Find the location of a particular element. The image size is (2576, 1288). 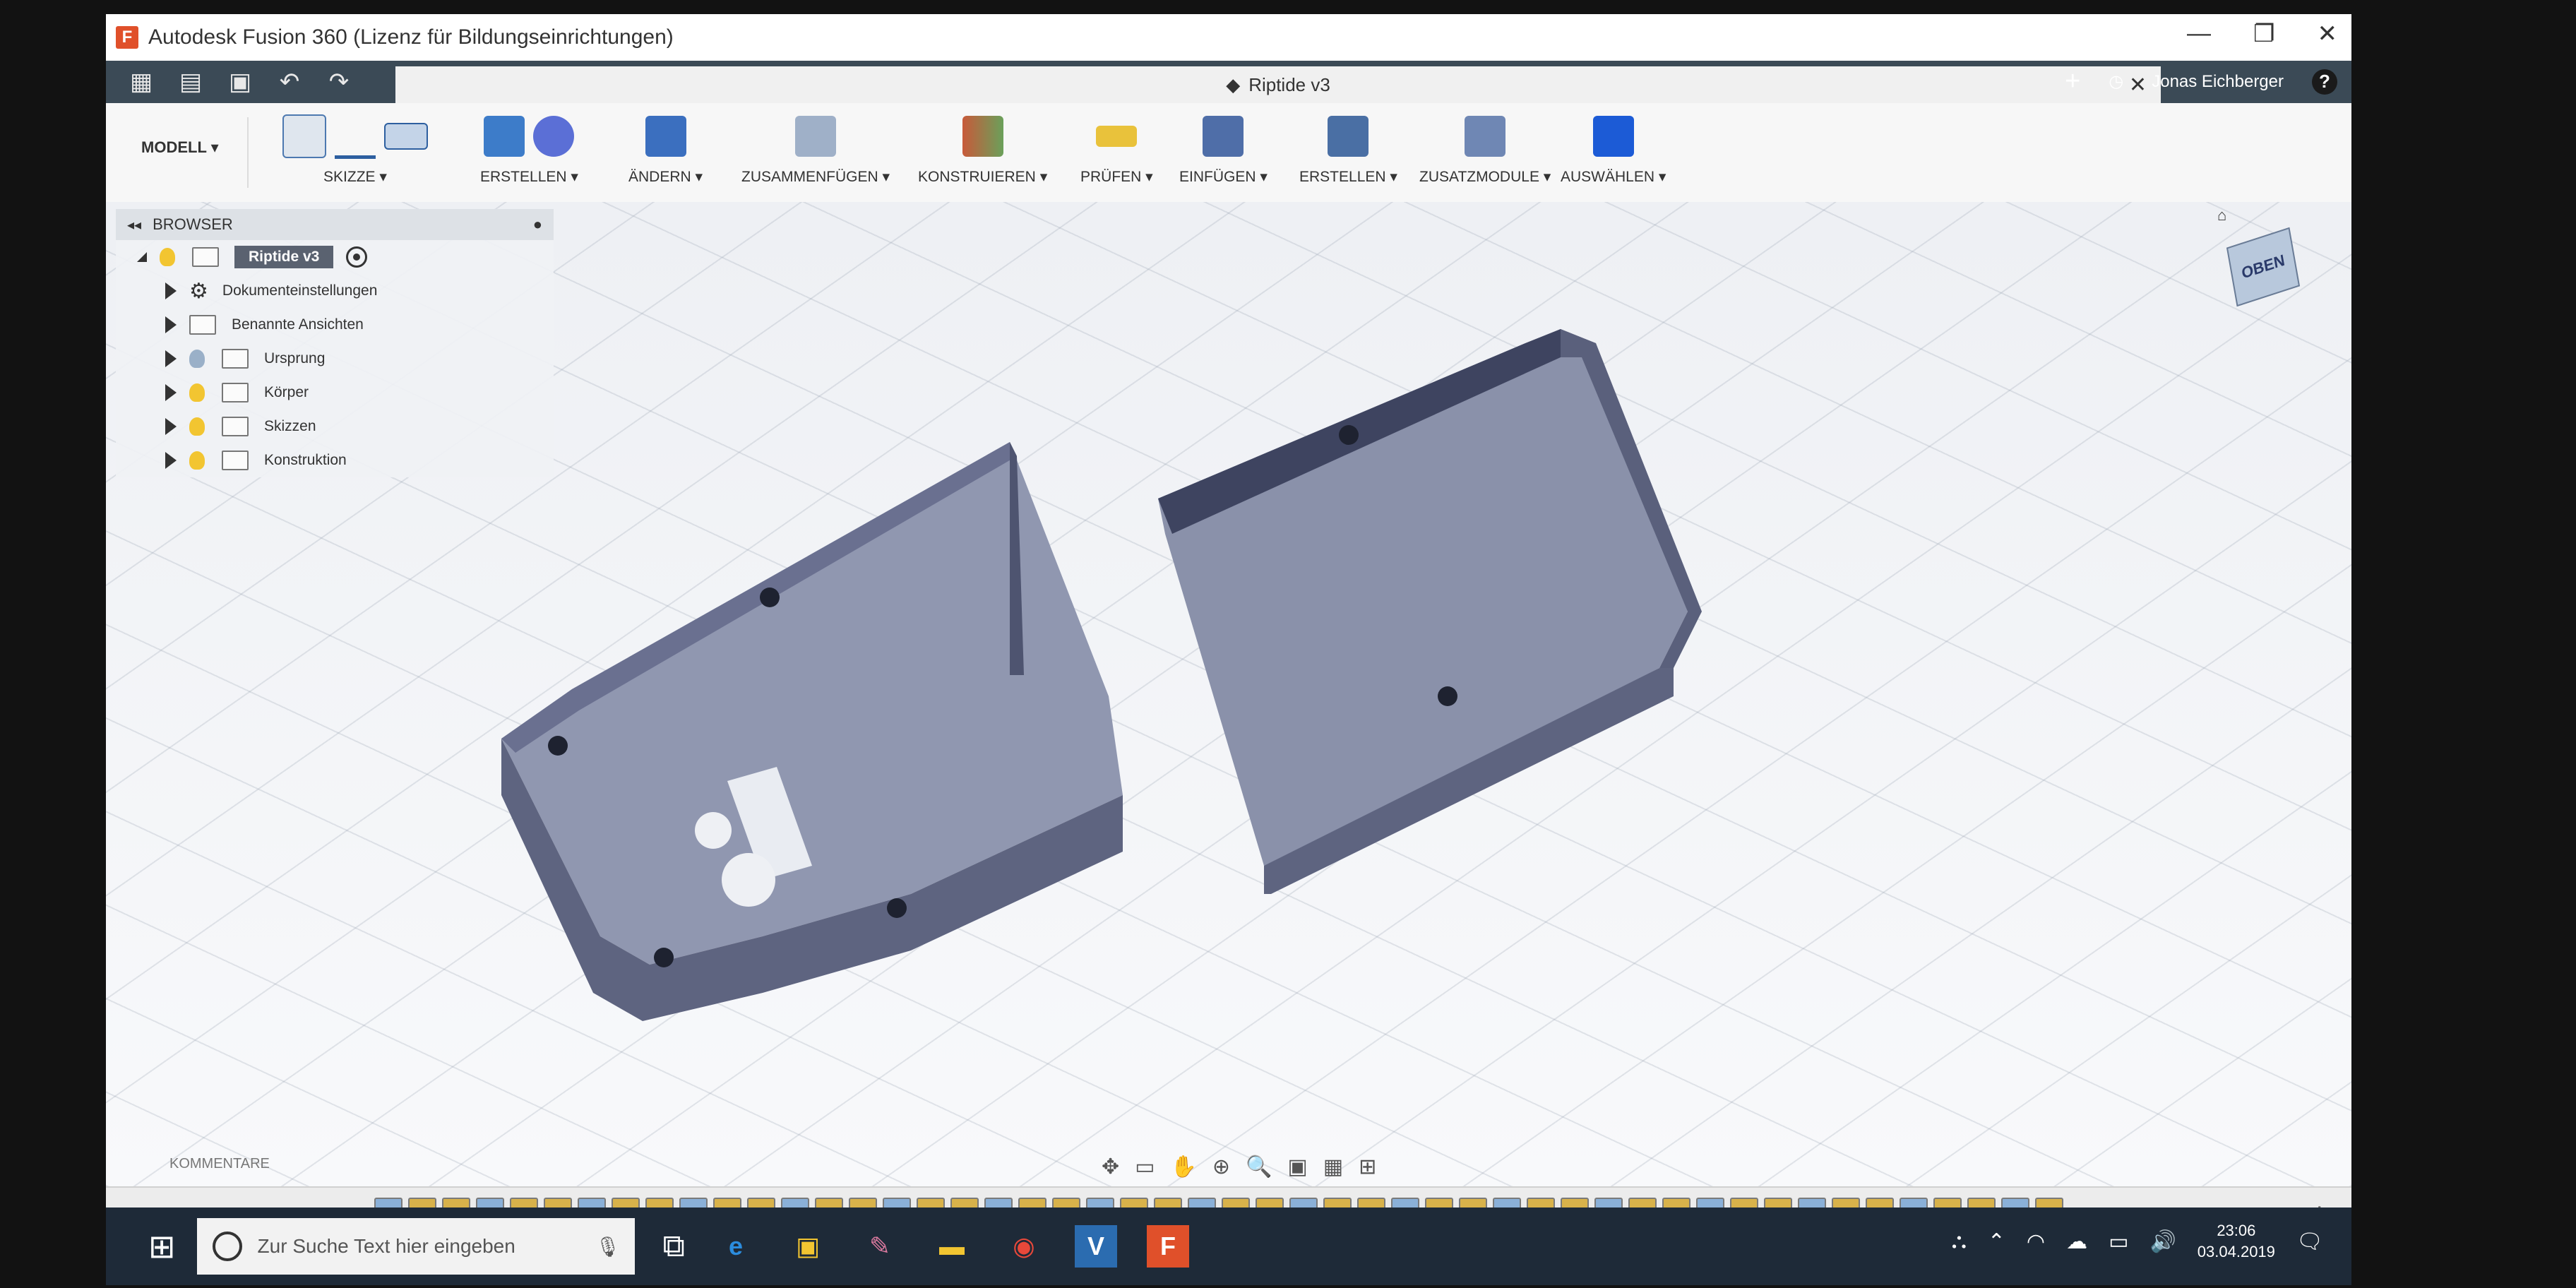

group-zusatzmodule: ZUSATZMODULE ▾ is located at coordinates (1485, 148).